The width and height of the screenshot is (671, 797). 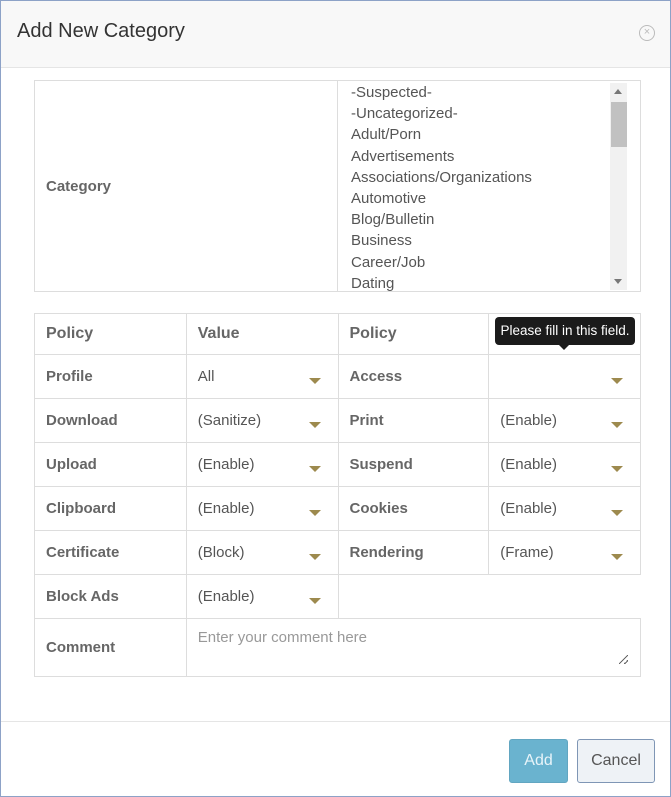 I want to click on access-select, so click(x=564, y=376).